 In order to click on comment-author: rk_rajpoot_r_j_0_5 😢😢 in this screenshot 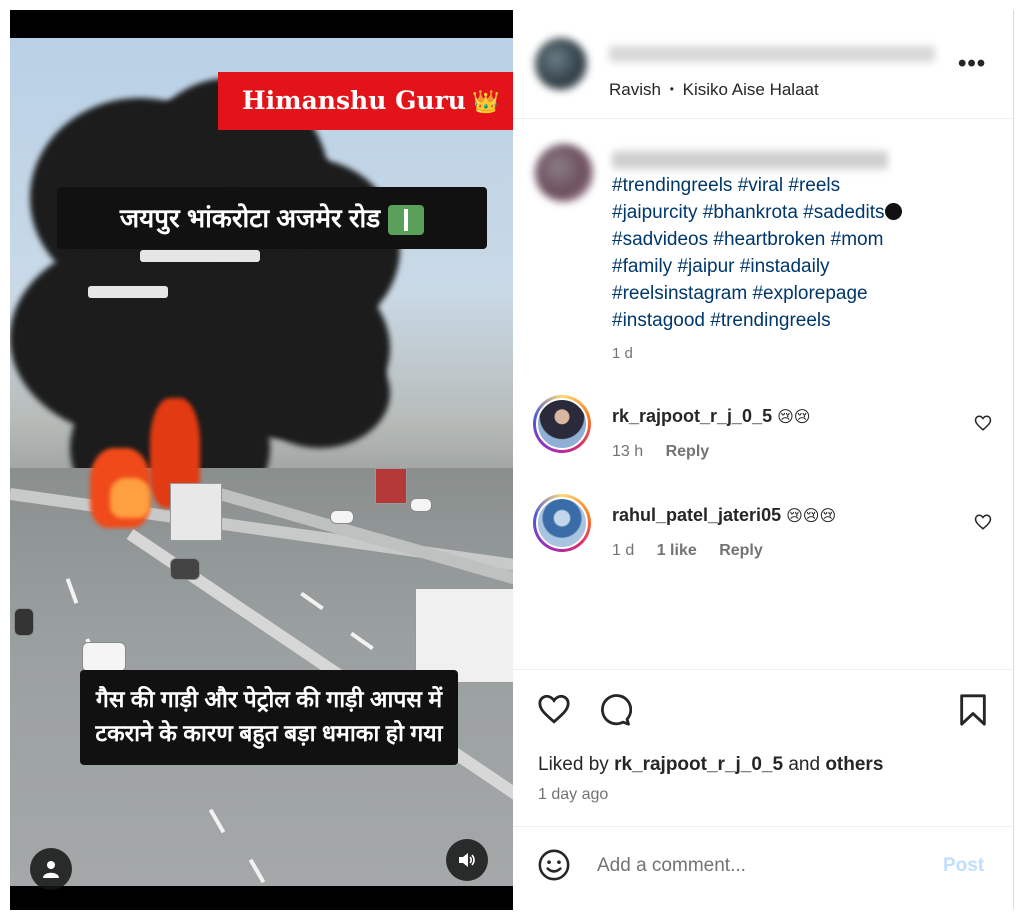, I will do `click(711, 416)`.